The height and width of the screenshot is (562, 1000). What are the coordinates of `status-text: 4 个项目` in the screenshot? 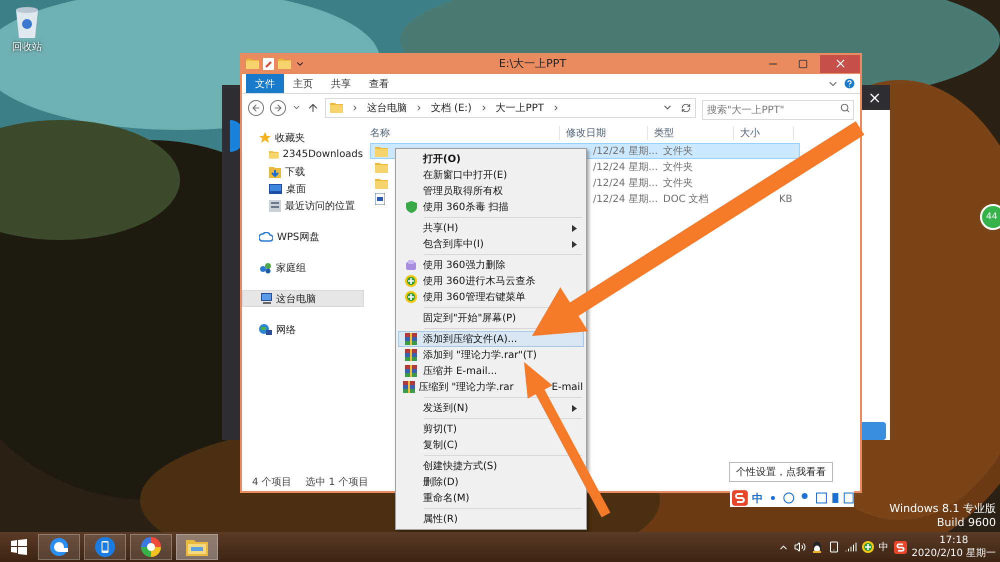 It's located at (272, 482).